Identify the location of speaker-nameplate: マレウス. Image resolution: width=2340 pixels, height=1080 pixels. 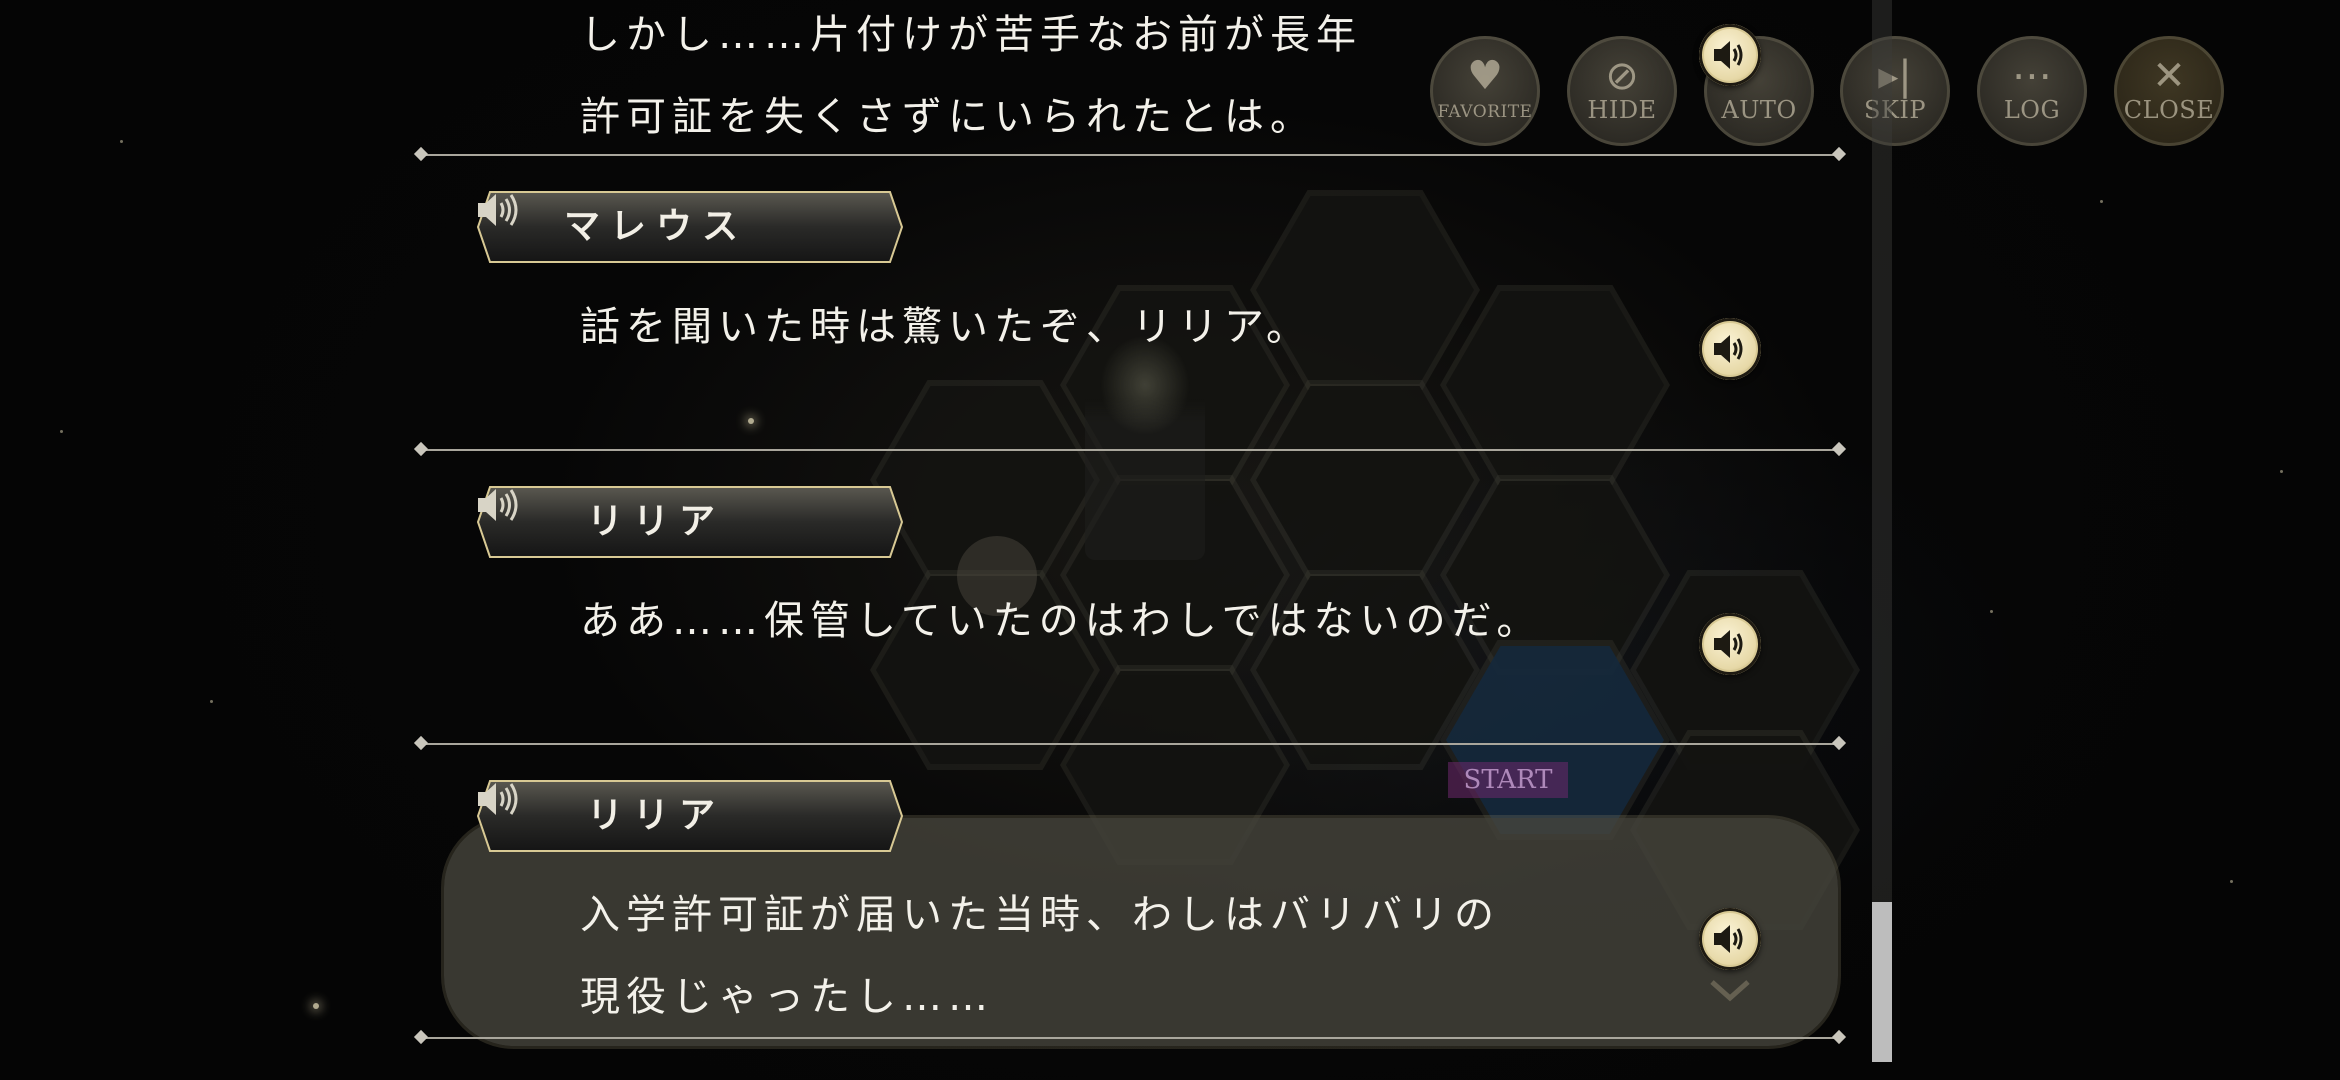
(690, 227).